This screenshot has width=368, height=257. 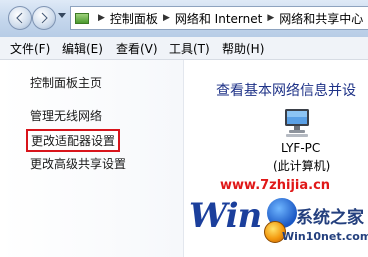 I want to click on menu-view: 查看(V), so click(x=137, y=48).